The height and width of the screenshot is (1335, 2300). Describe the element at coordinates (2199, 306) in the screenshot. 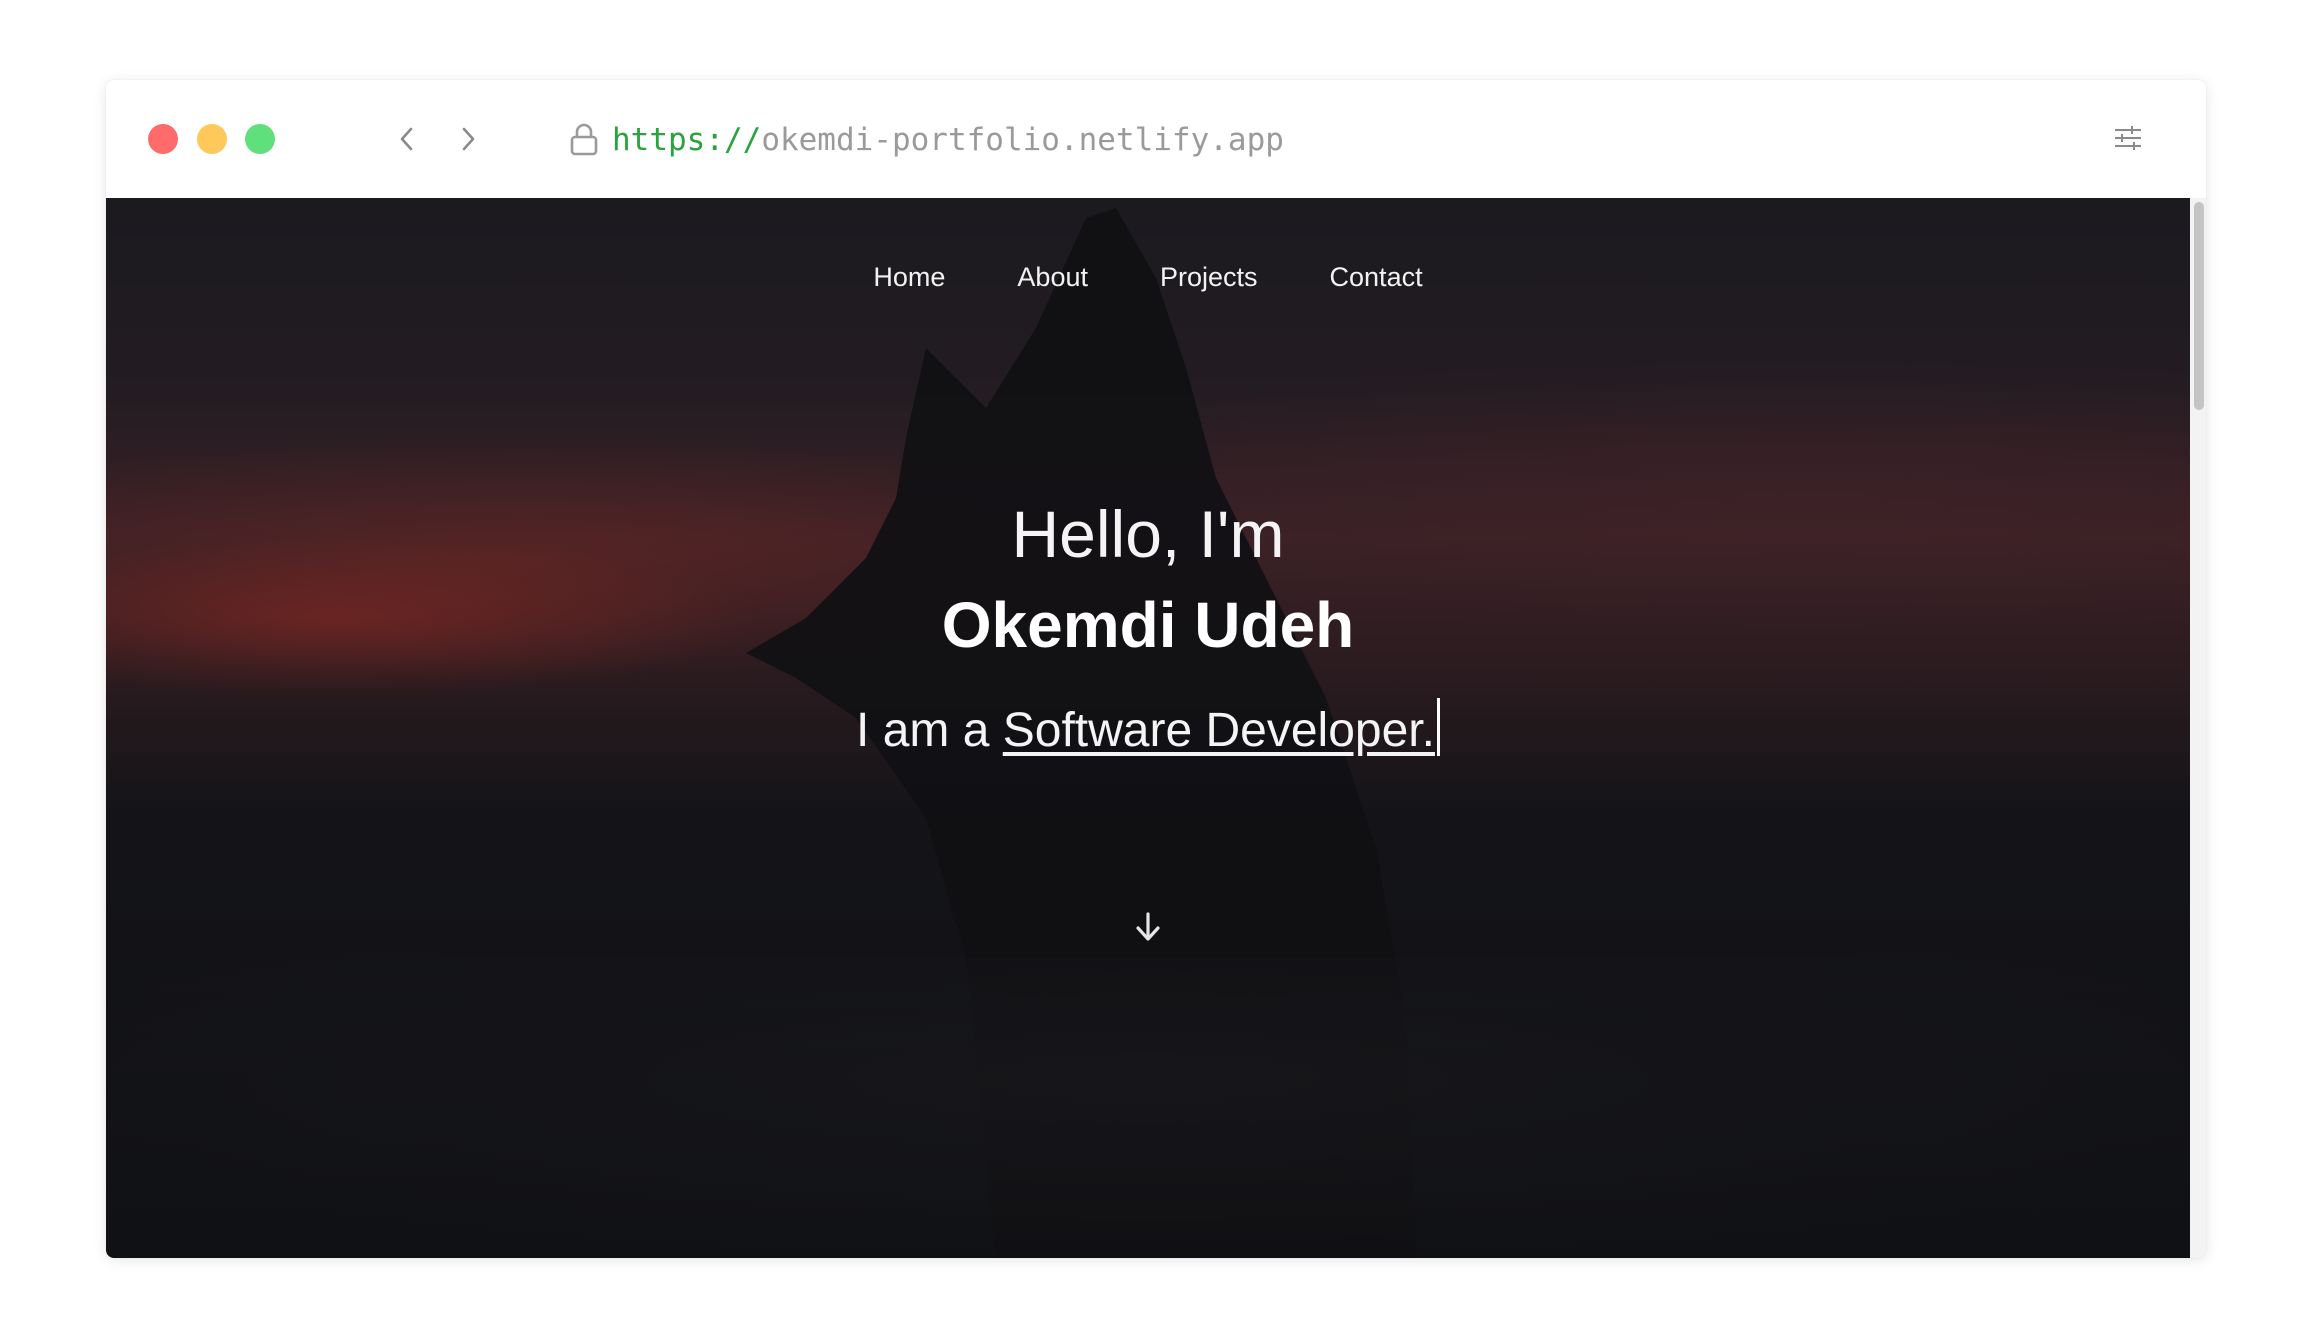

I see `scrollbar-thumb` at that location.